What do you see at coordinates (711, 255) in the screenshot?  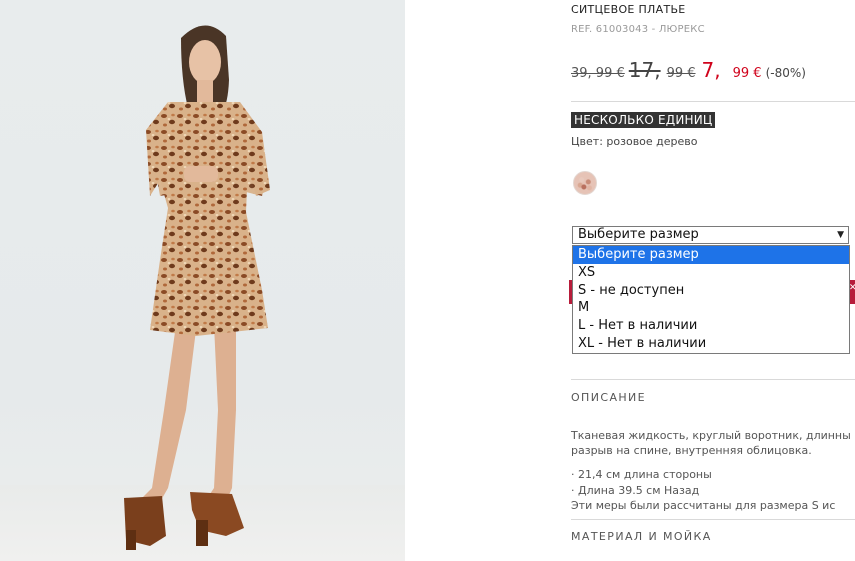 I see `size-option-placeholder: Выберите размер` at bounding box center [711, 255].